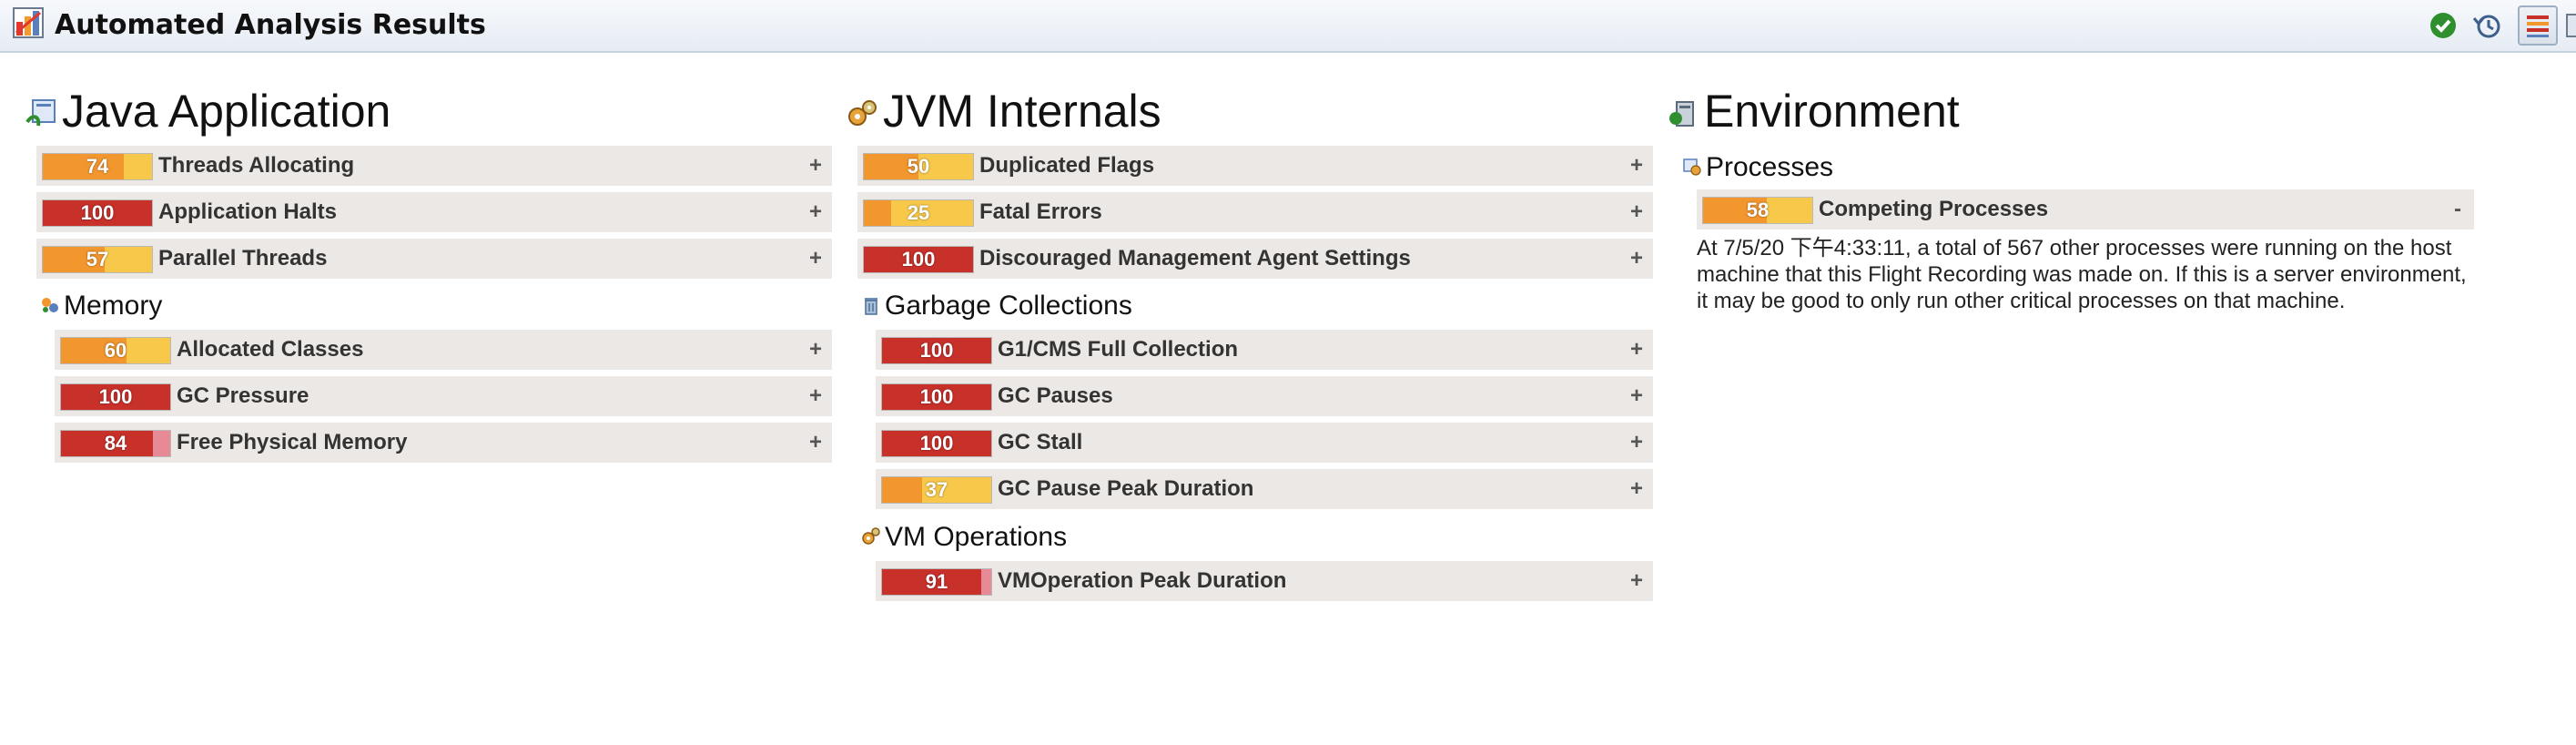 This screenshot has height=745, width=2576. What do you see at coordinates (1264, 443) in the screenshot?
I see `rule-gc-stall: 100 GC Stall +` at bounding box center [1264, 443].